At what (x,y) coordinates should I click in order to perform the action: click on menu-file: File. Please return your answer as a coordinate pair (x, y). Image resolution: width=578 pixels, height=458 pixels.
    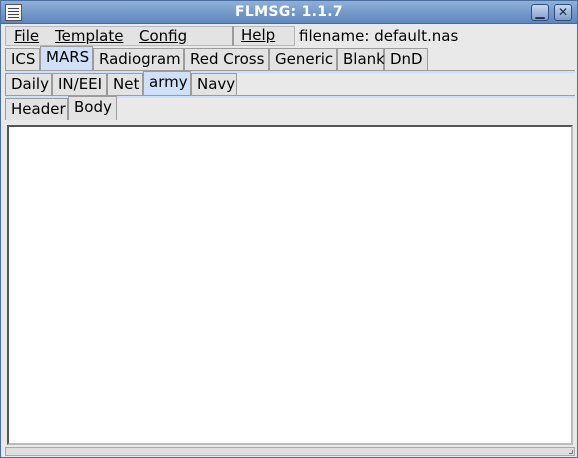
    Looking at the image, I should click on (26, 36).